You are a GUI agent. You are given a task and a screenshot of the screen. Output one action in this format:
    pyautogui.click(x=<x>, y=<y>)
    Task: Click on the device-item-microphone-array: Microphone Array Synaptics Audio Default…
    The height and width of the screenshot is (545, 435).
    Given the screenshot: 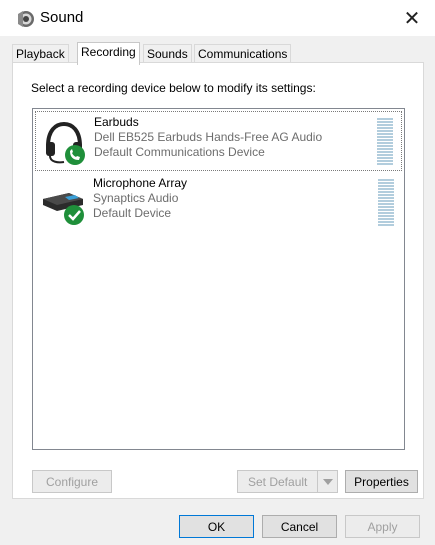 What is the action you would take?
    pyautogui.click(x=218, y=203)
    